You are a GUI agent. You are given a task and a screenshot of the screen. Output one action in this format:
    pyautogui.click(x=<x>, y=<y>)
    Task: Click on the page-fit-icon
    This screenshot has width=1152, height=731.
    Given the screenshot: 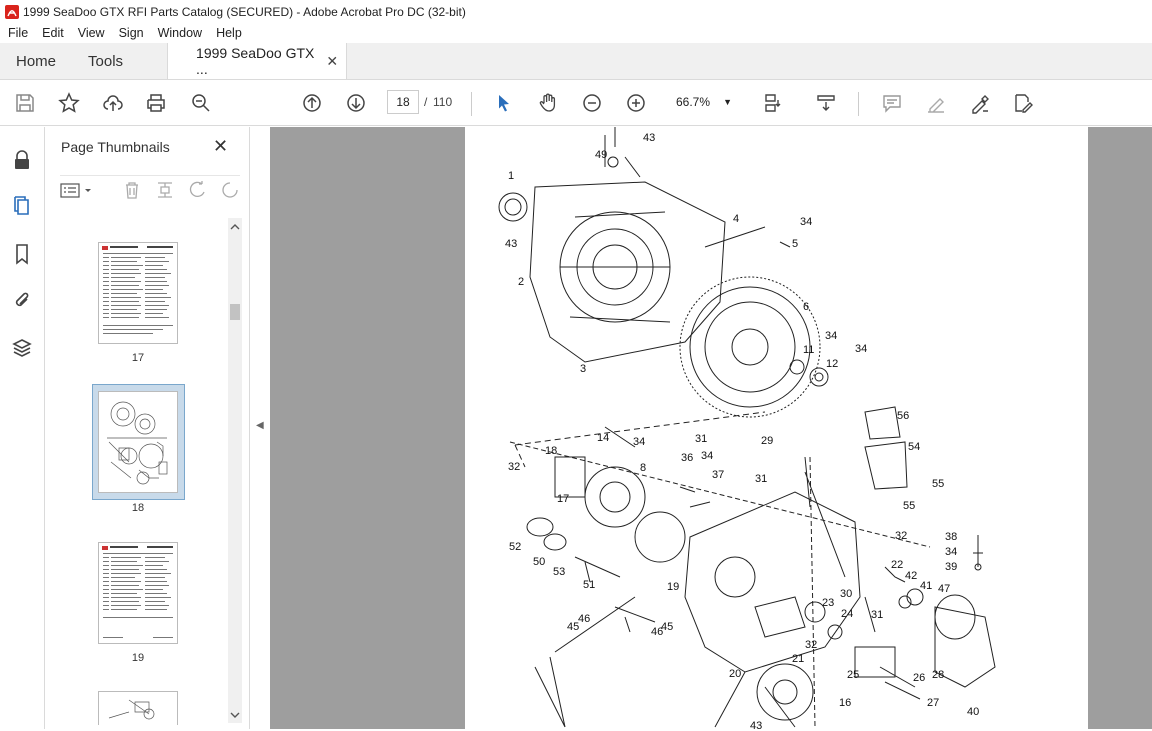 What is the action you would take?
    pyautogui.click(x=773, y=103)
    